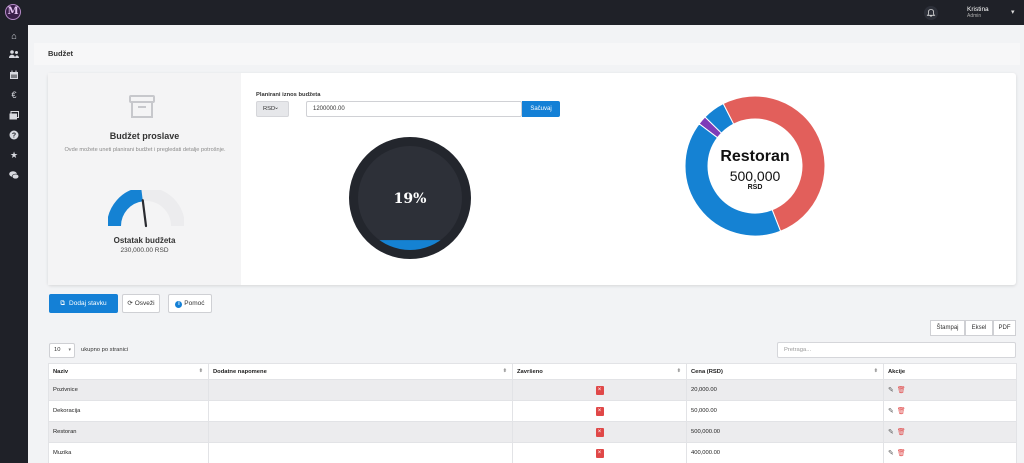 The width and height of the screenshot is (1024, 463). I want to click on usage-percent-label: 19%, so click(410, 199).